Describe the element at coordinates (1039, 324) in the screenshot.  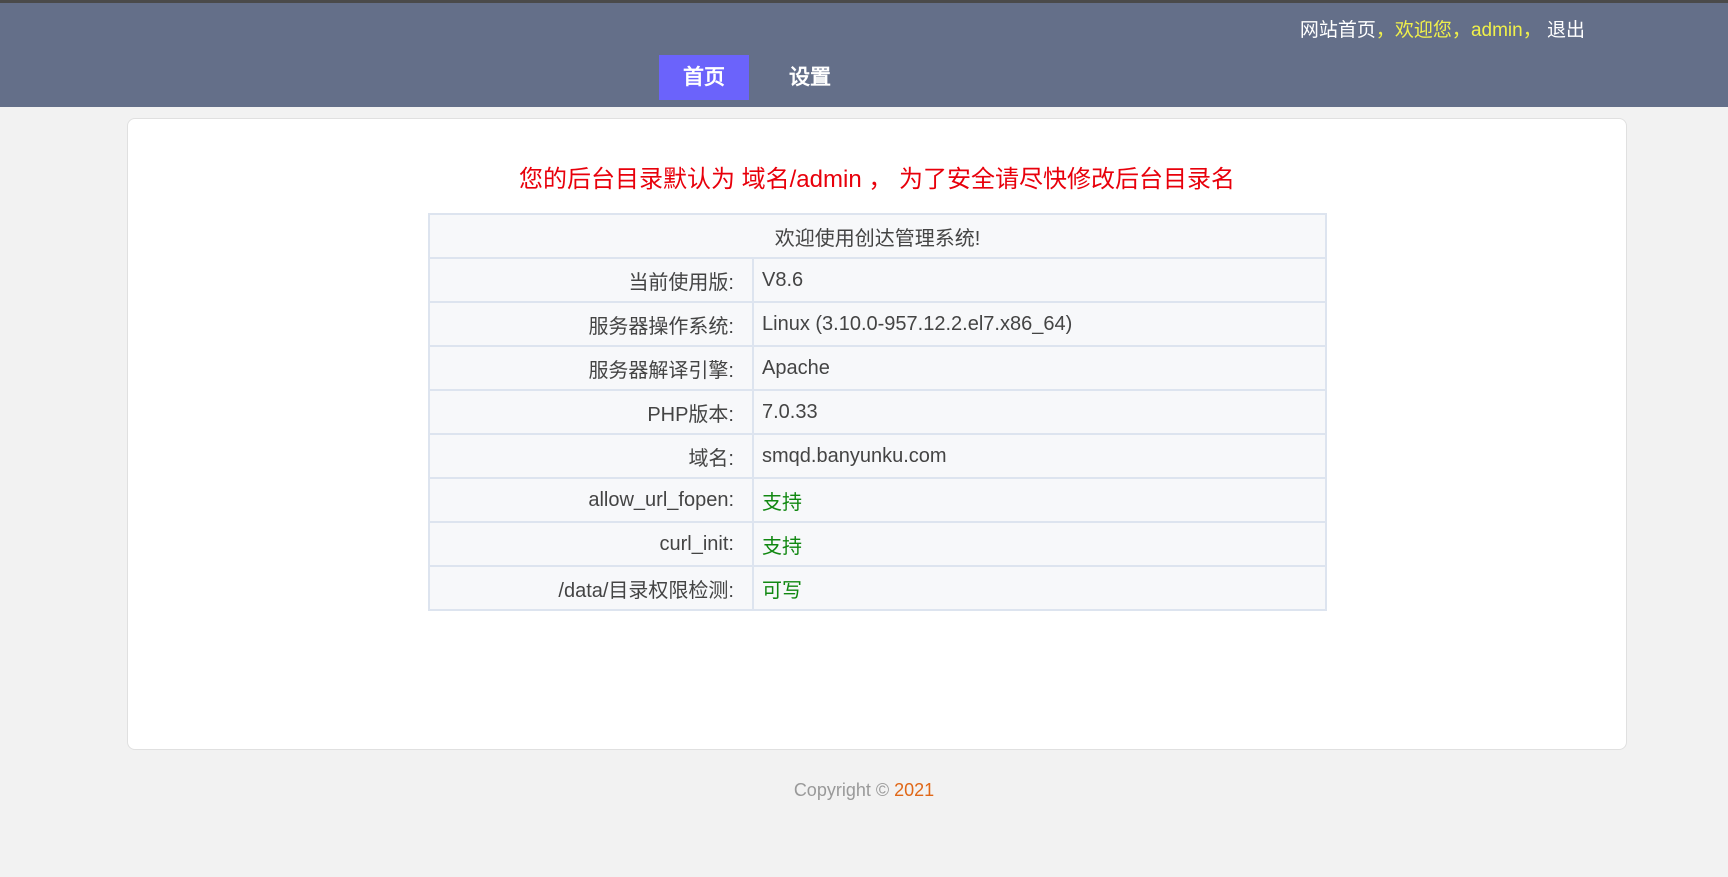
I see `row-value: Linux (3.10.0-957.12.2.el7.x86_64)` at that location.